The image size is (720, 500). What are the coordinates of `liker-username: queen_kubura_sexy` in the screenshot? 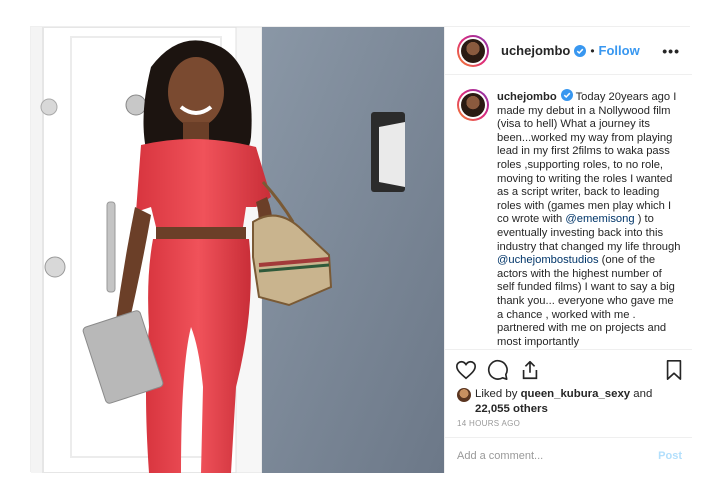 It's located at (576, 394).